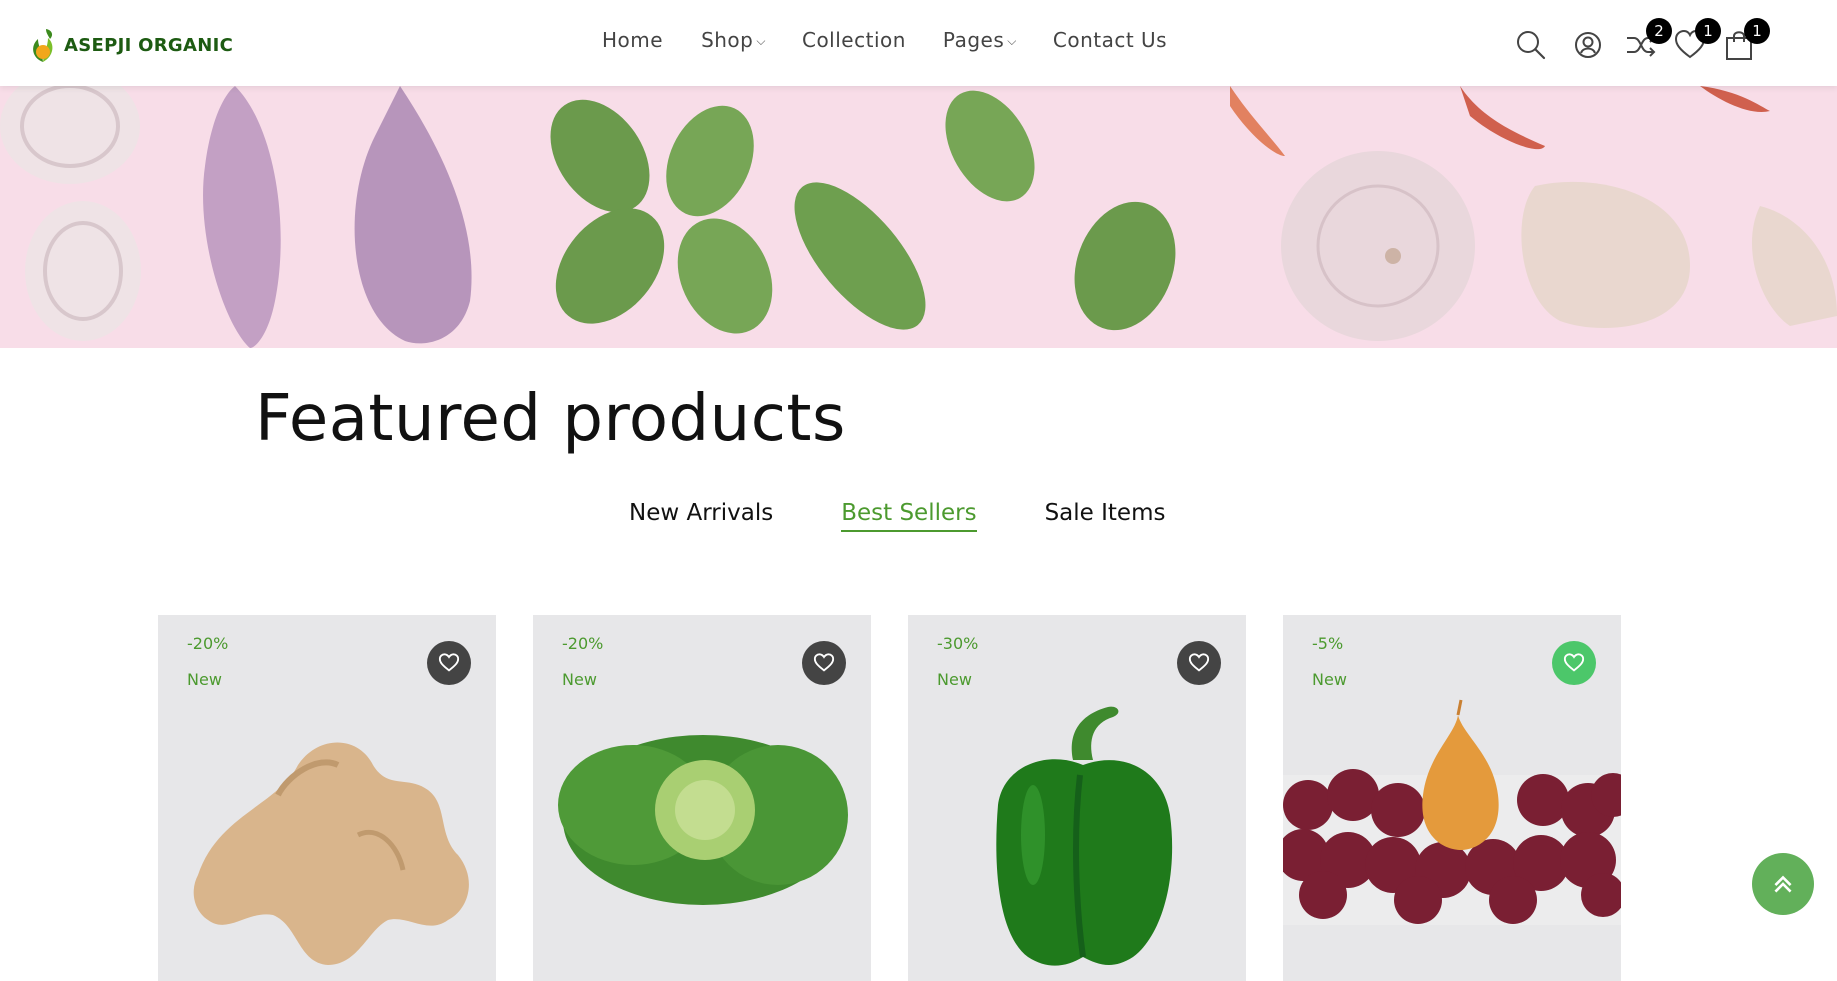  I want to click on discount-label: -30%, so click(958, 643).